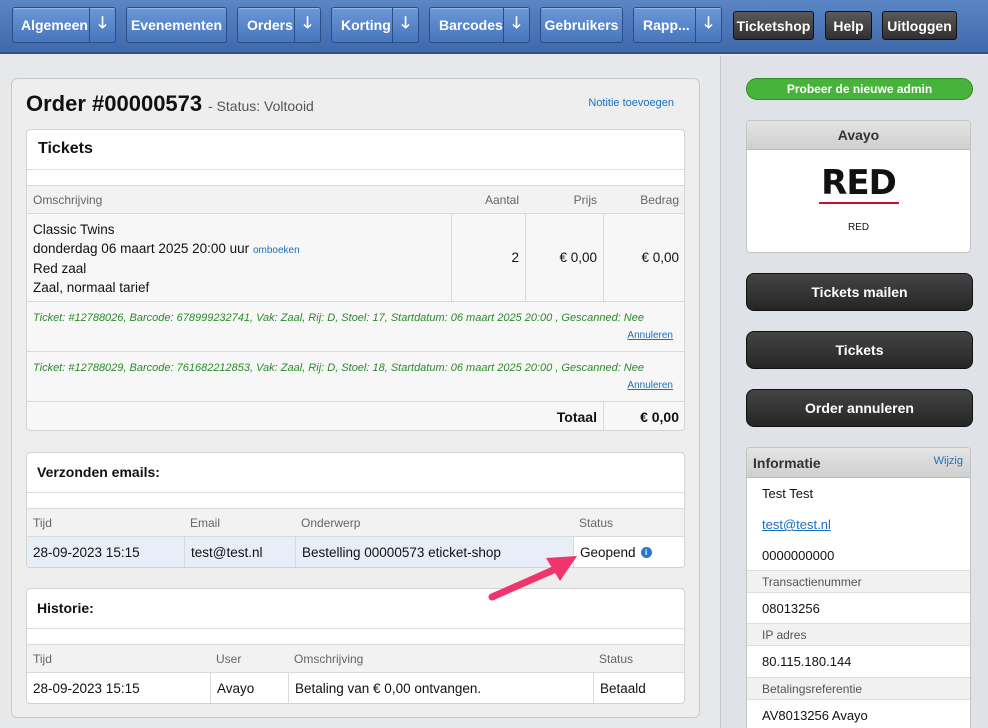 This screenshot has height=728, width=988. I want to click on tickets-heading: Tickets, so click(355, 150).